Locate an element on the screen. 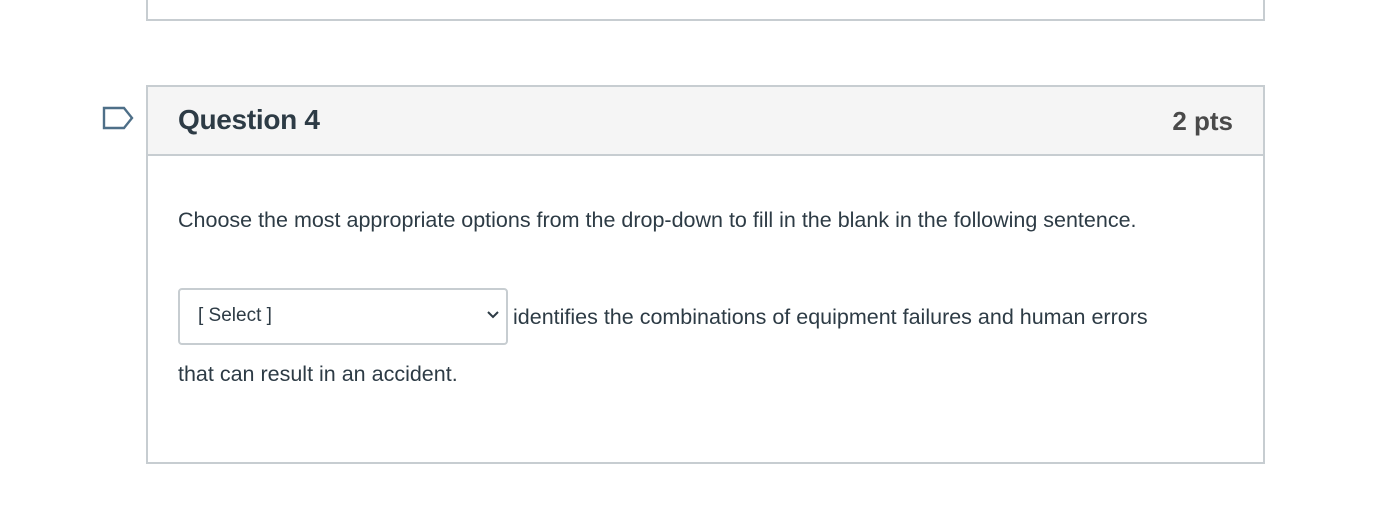 This screenshot has width=1399, height=505. sentence-continued: that can result in an accident. is located at coordinates (318, 374).